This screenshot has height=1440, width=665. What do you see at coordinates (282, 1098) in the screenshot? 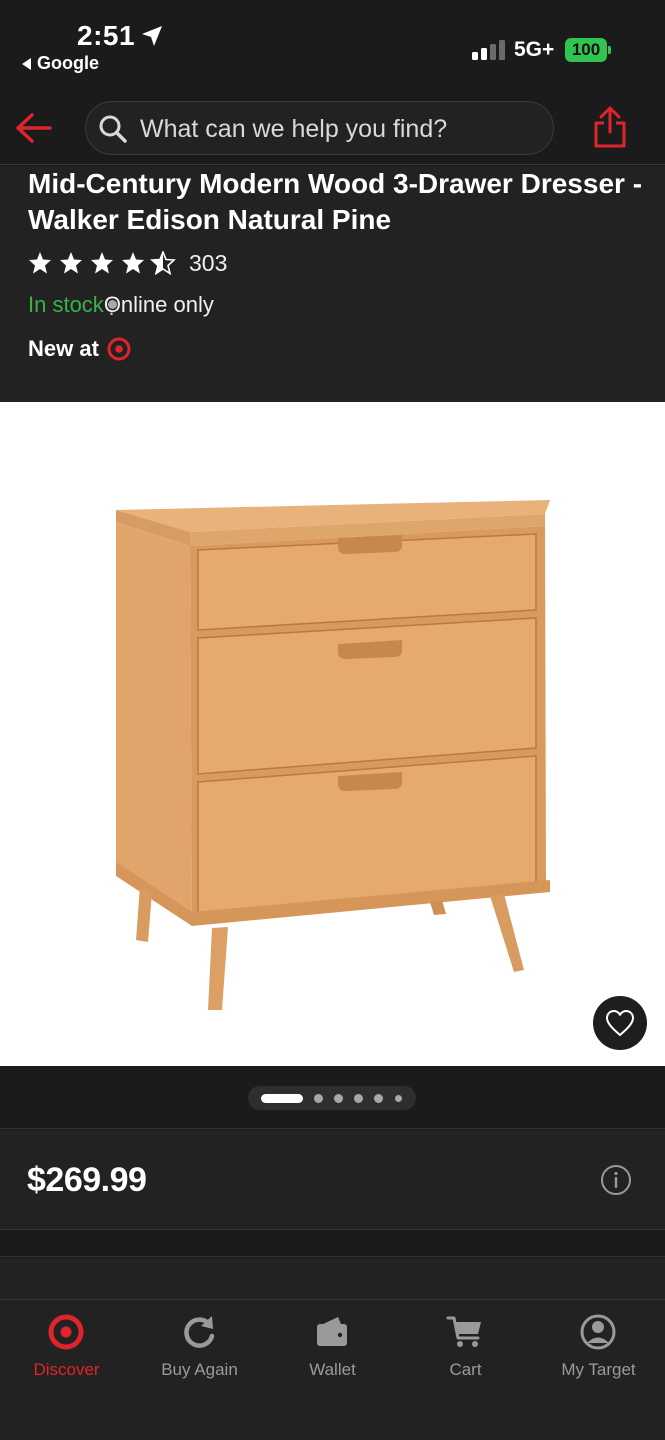
I see `carousel-dot-active` at bounding box center [282, 1098].